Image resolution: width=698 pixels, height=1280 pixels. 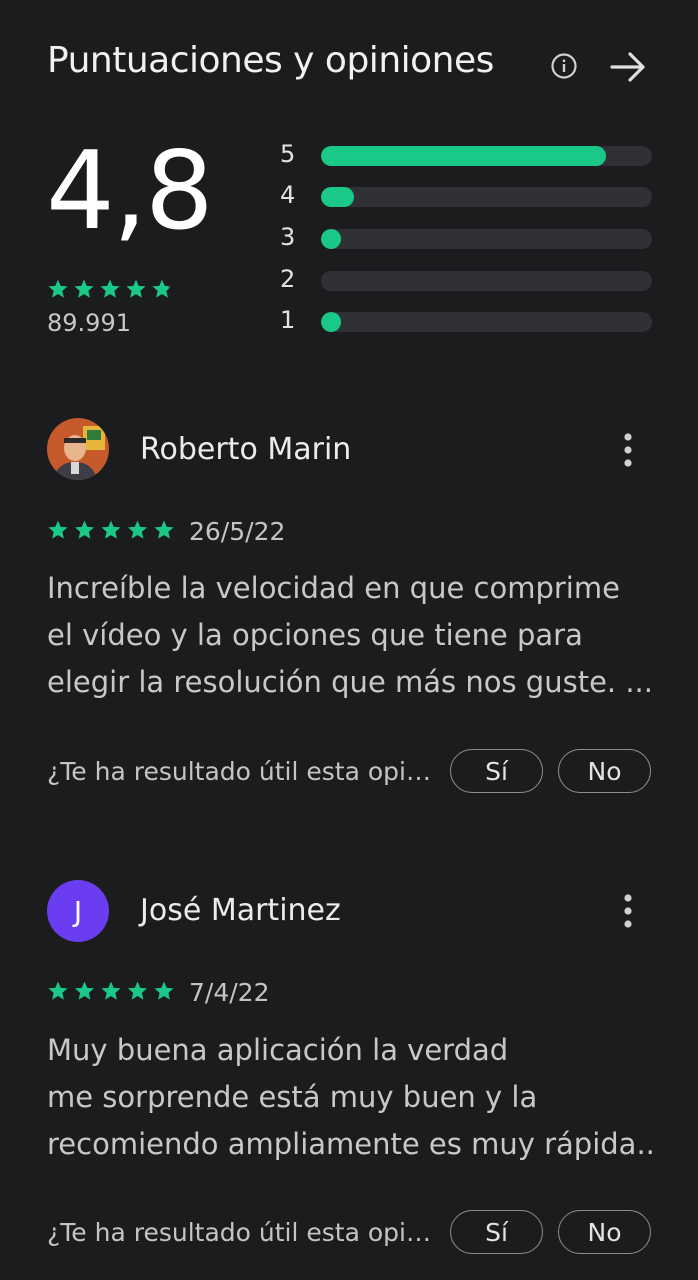 What do you see at coordinates (288, 195) in the screenshot?
I see `rating-bar-label: 4` at bounding box center [288, 195].